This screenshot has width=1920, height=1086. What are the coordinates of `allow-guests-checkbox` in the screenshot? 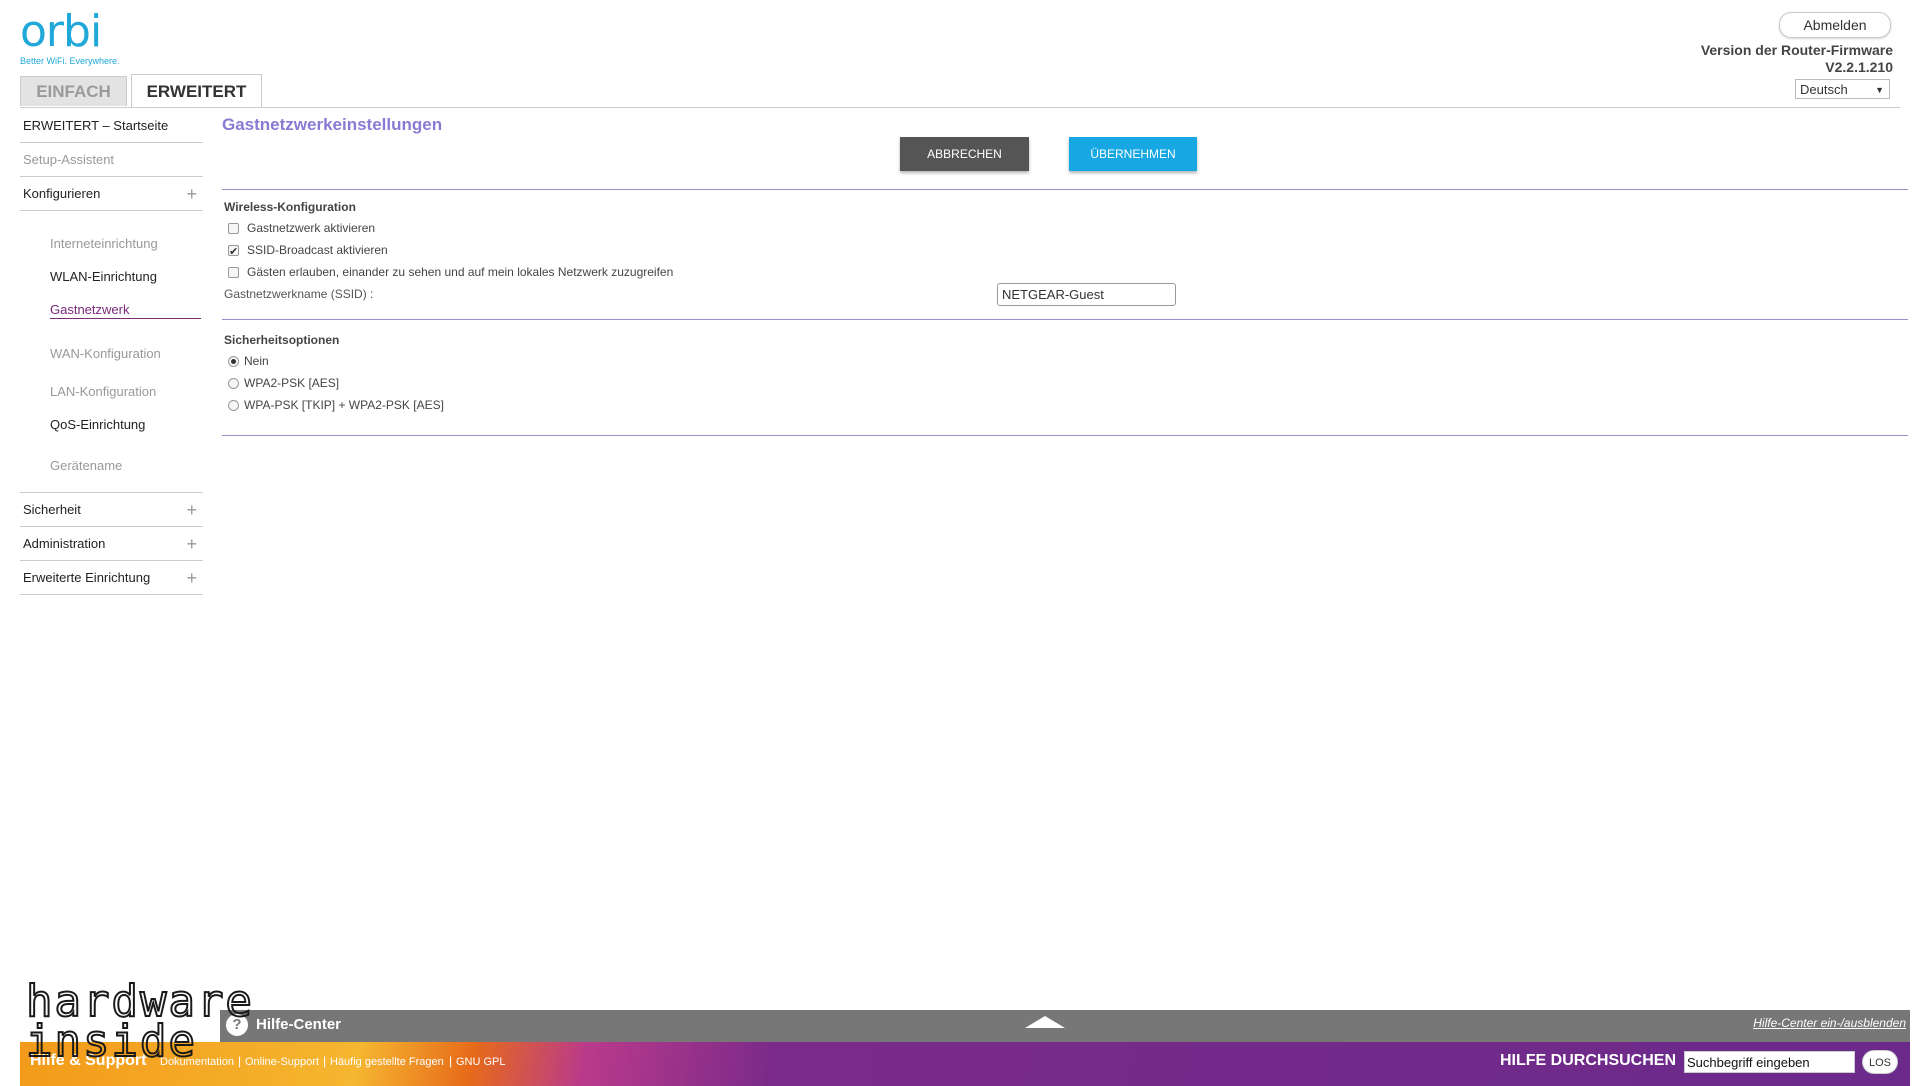 It's located at (233, 272).